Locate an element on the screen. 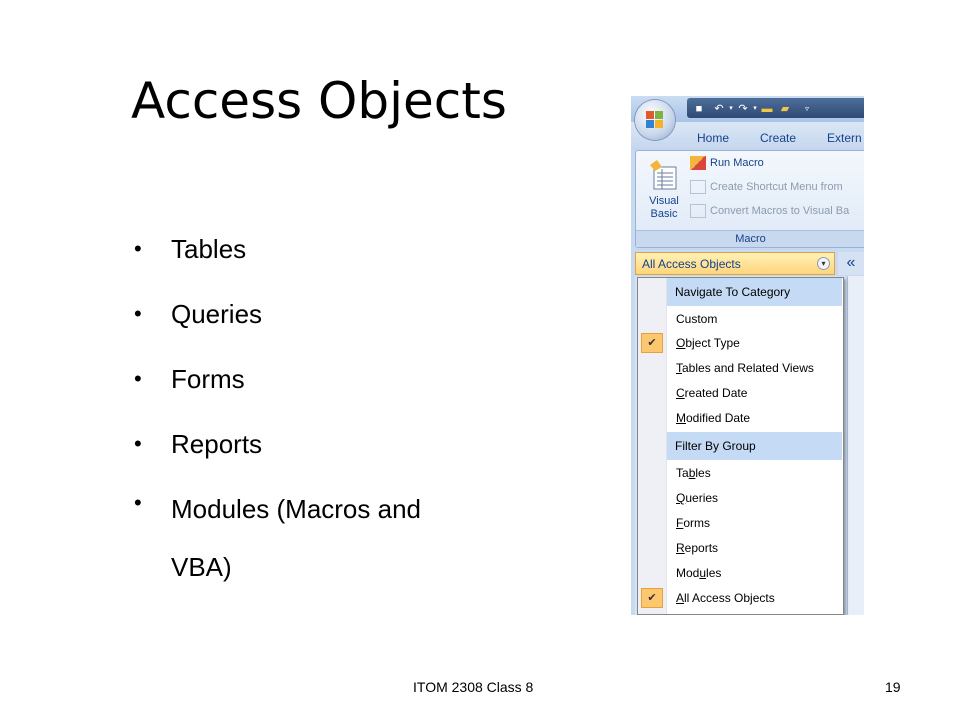  menu-gutter is located at coordinates (652, 446).